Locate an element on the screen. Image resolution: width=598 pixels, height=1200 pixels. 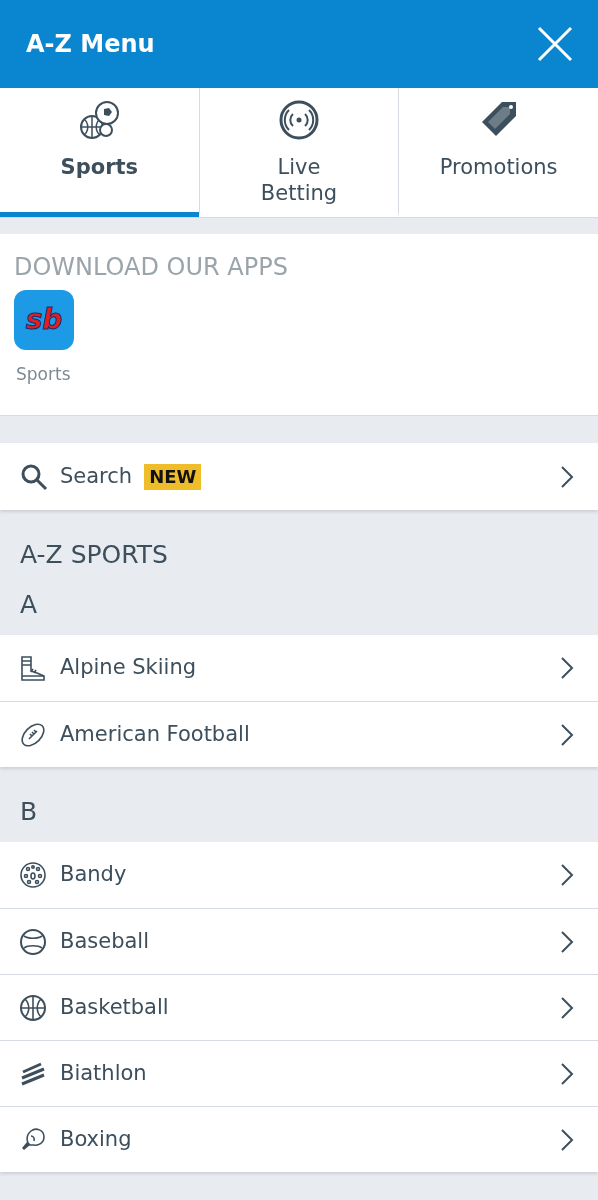
search-icon is located at coordinates (34, 476).